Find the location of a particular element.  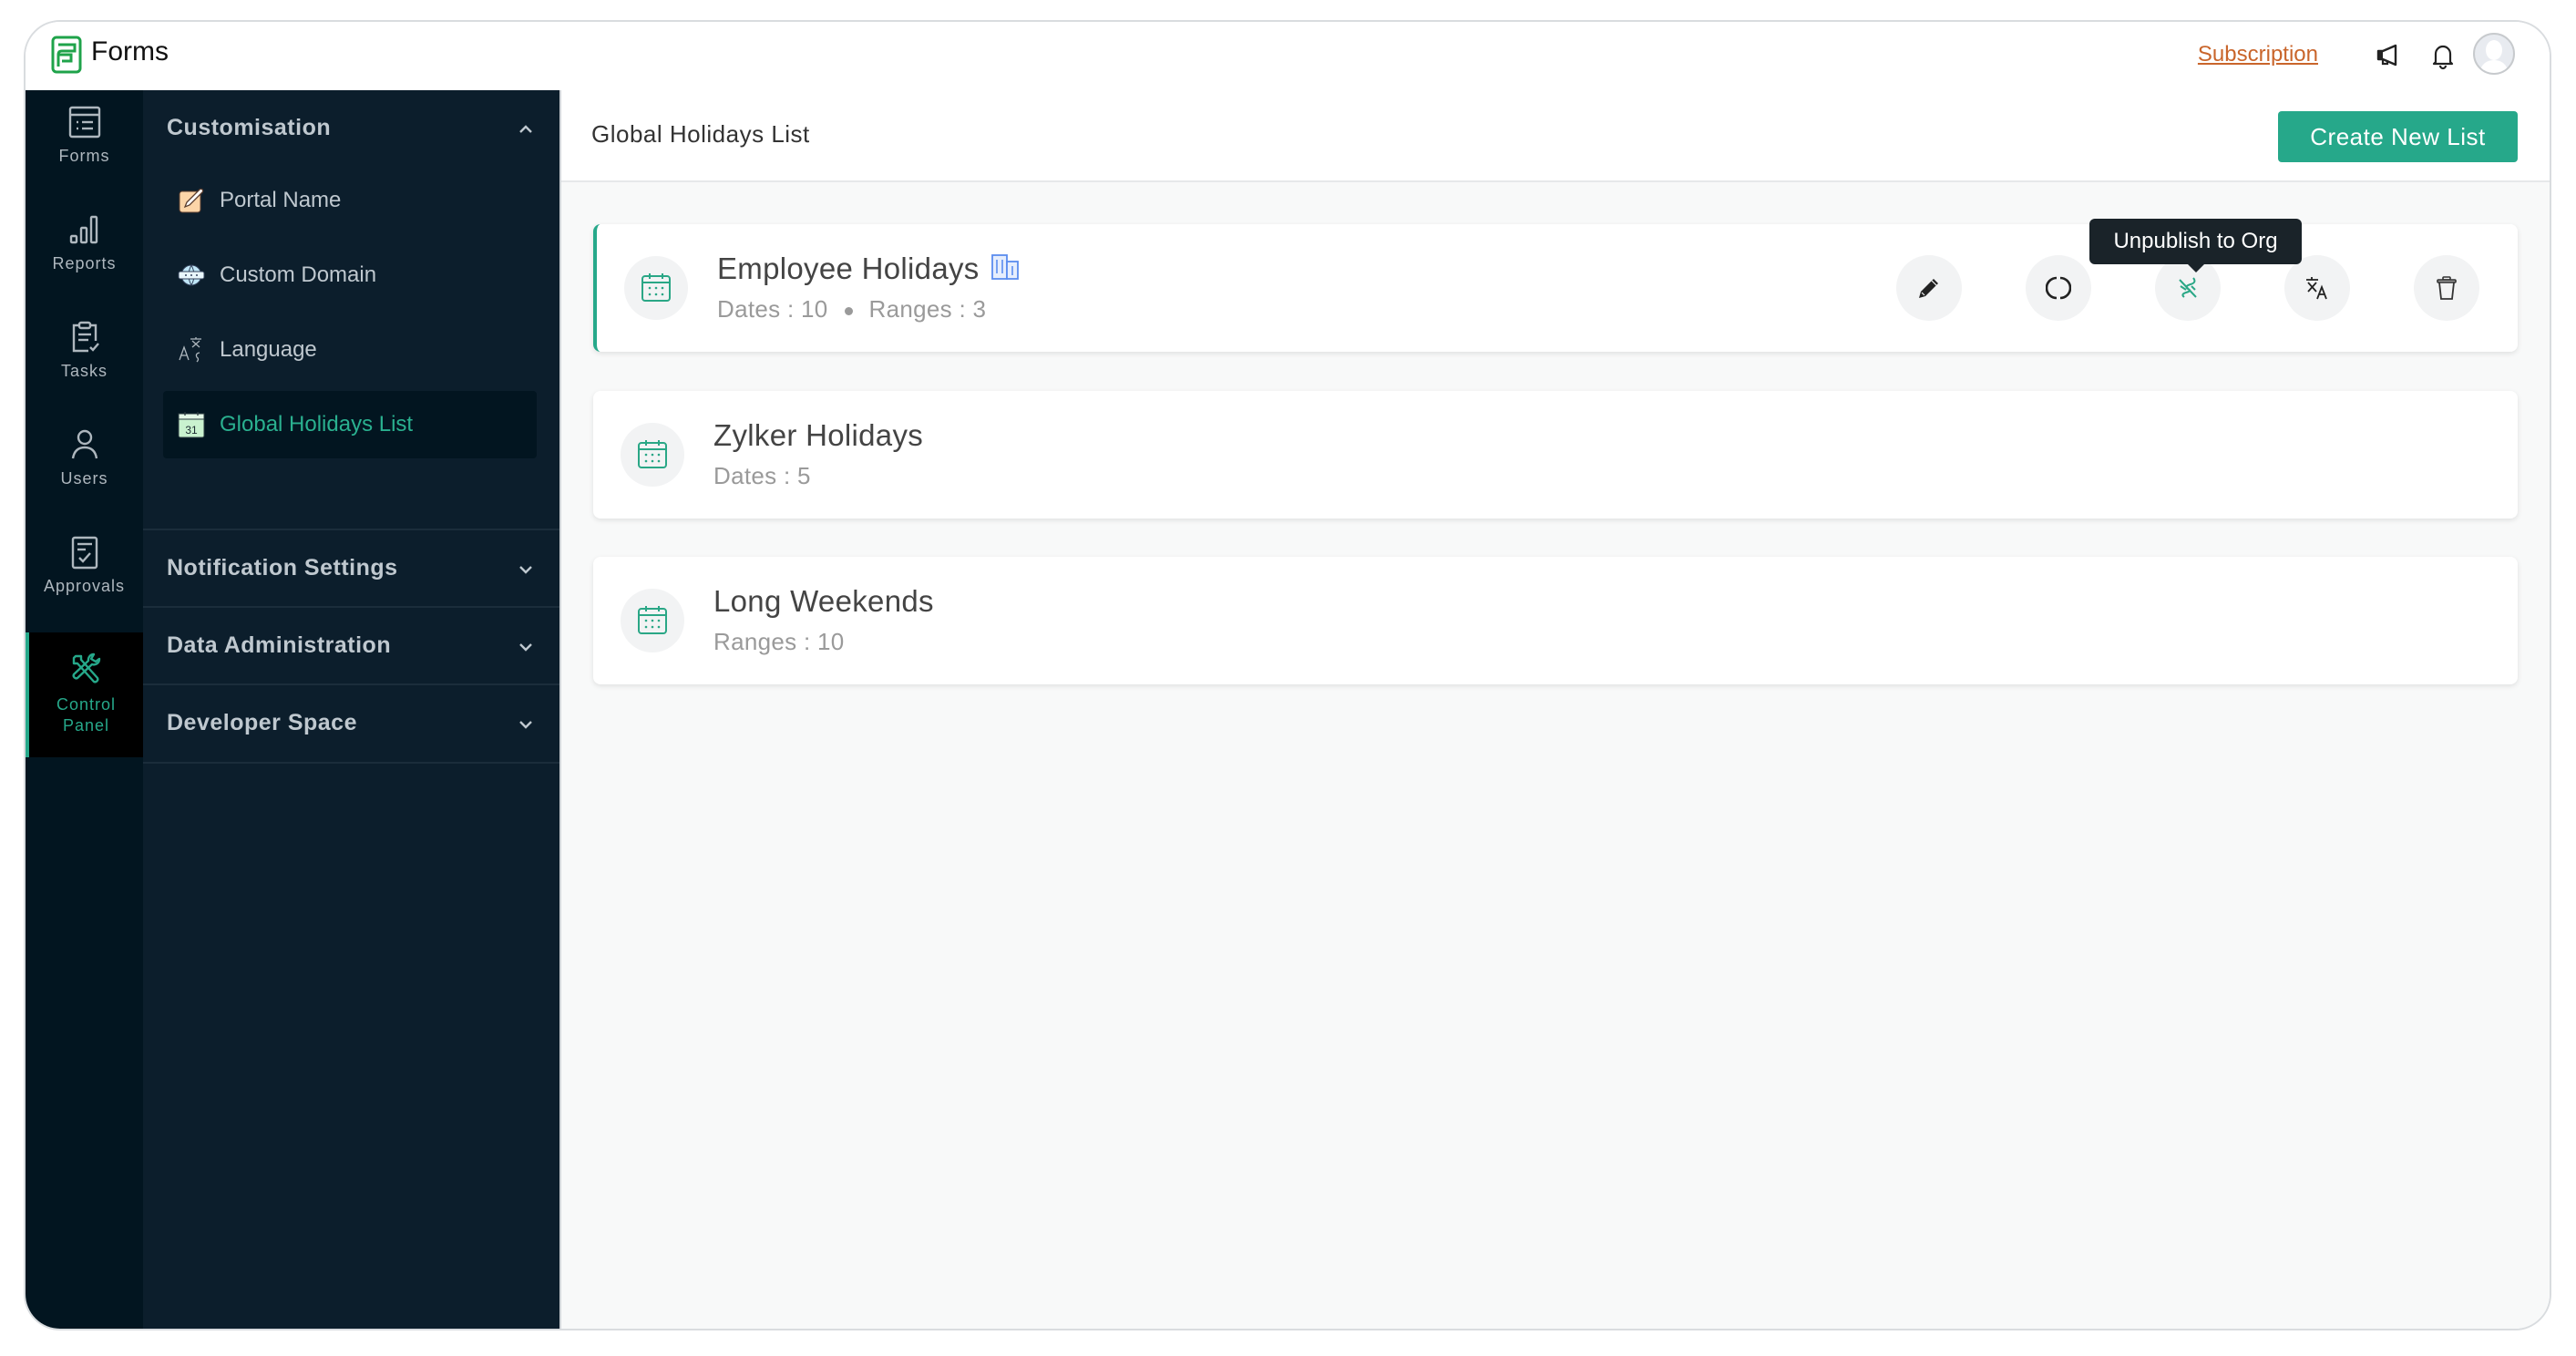

avatar is located at coordinates (2494, 54).